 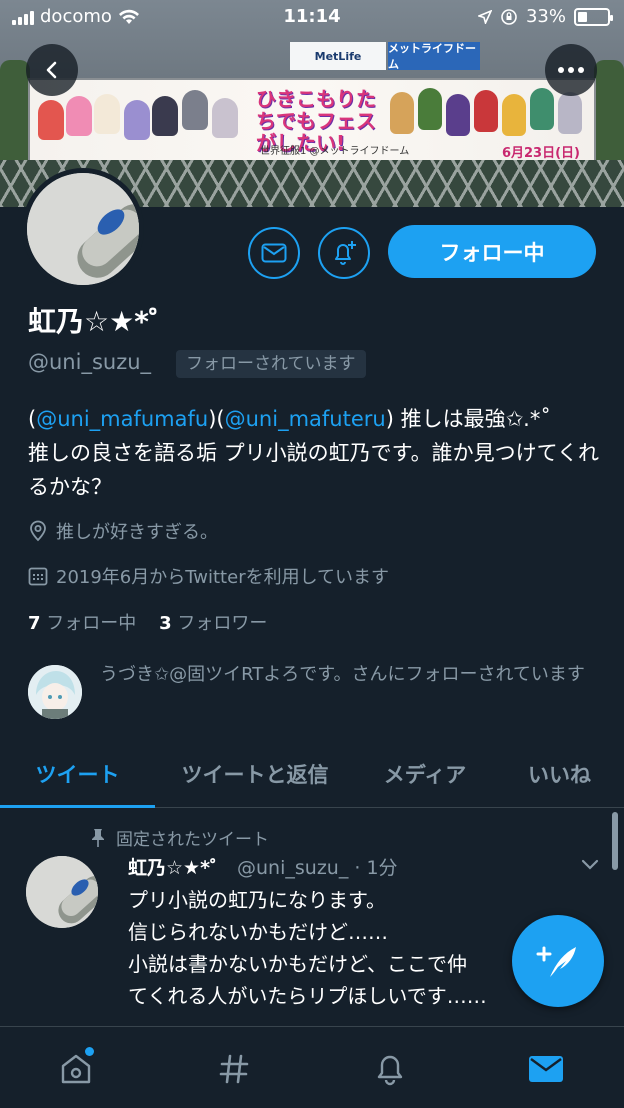 I want to click on scrollbar, so click(x=615, y=841).